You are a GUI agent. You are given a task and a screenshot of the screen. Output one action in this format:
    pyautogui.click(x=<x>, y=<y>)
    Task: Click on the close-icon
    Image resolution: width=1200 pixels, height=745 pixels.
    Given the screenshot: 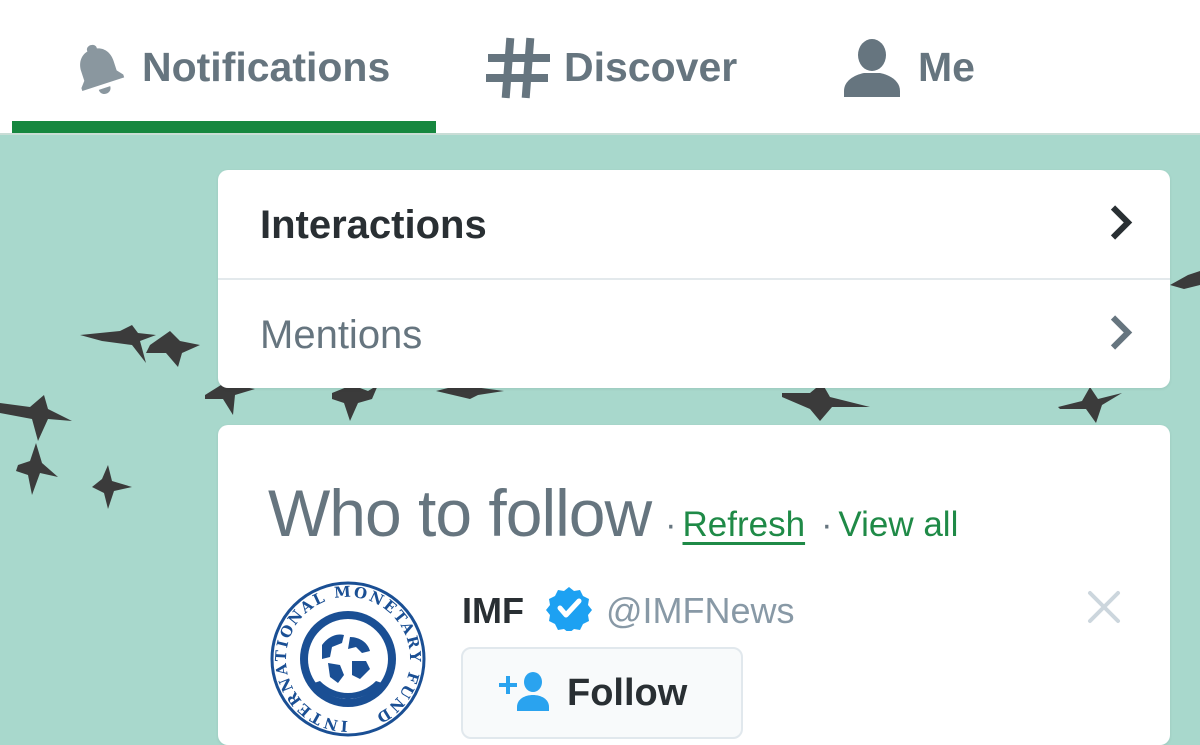 What is the action you would take?
    pyautogui.click(x=1104, y=610)
    